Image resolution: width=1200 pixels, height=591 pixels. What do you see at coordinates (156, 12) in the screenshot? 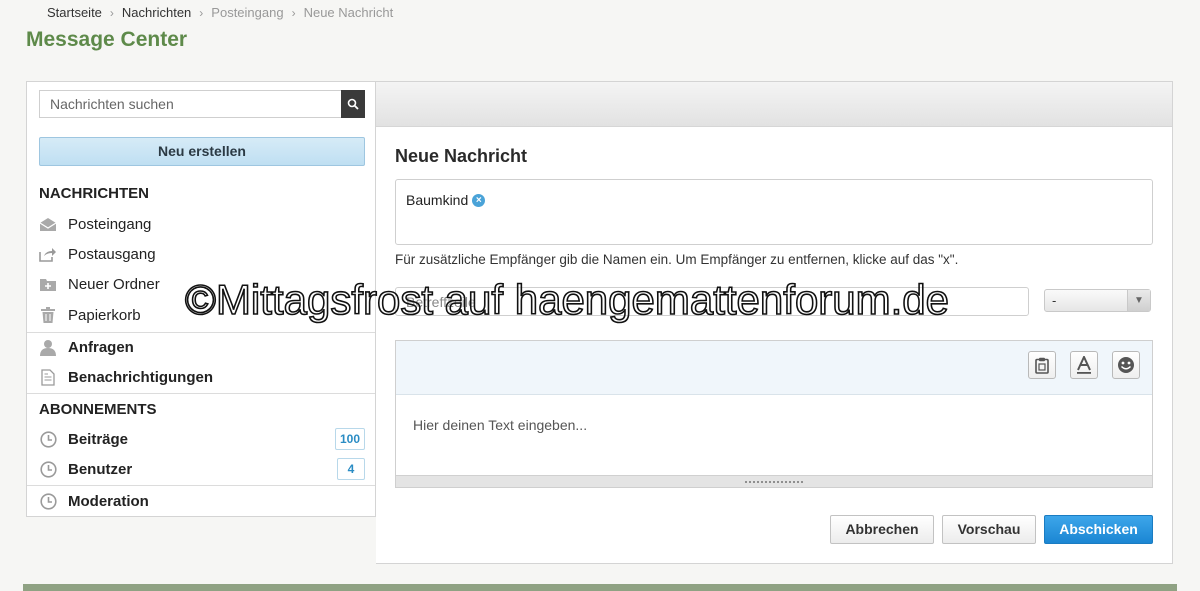
I see `breadcrumb-messages: Nachrichten` at bounding box center [156, 12].